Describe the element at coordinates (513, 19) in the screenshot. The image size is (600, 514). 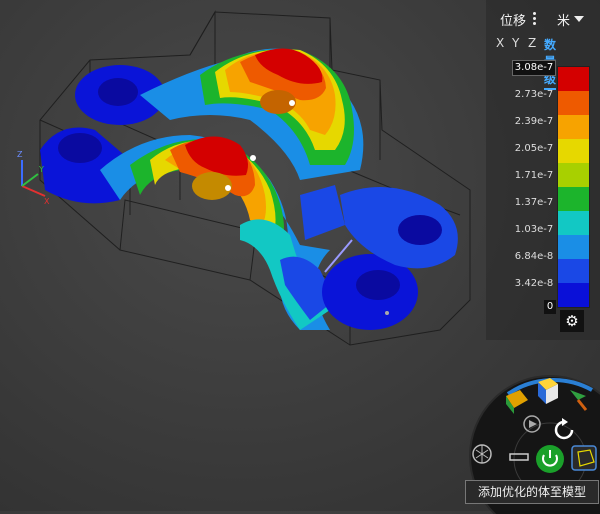
I see `result-quantity-label: 位移` at that location.